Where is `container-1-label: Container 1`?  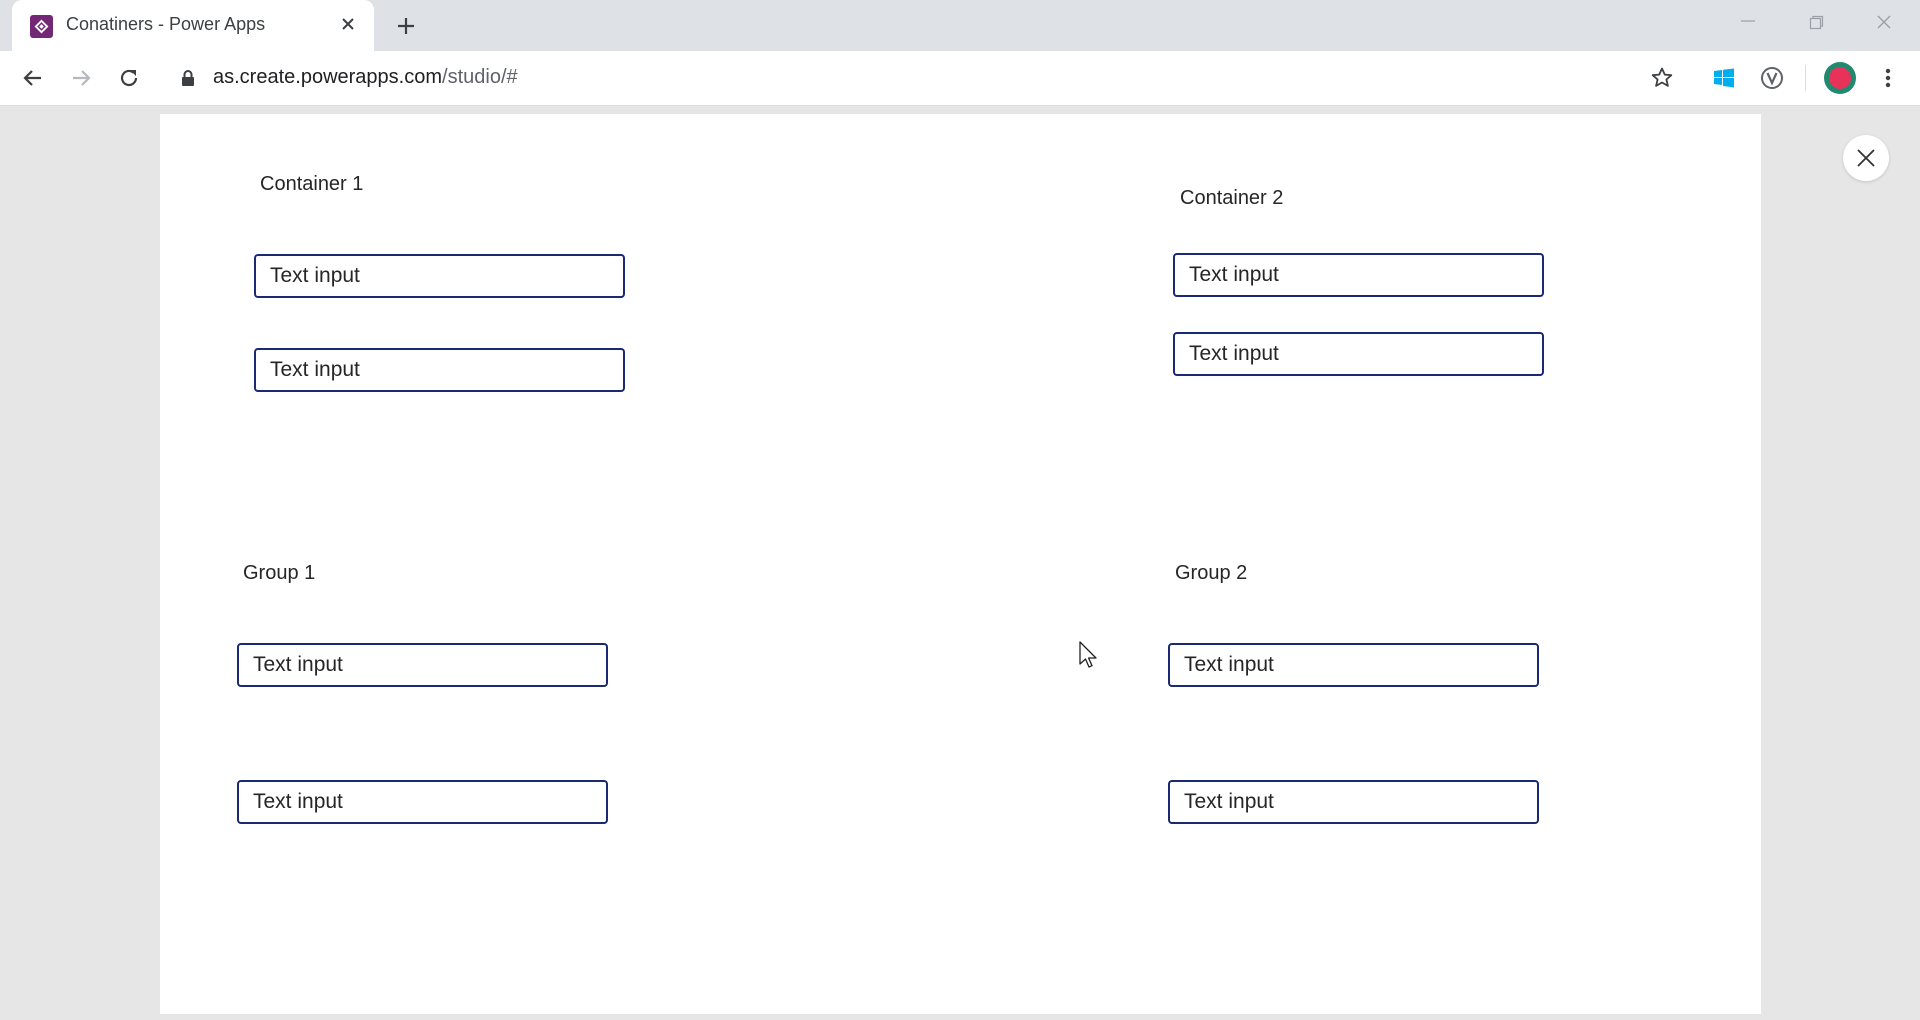 container-1-label: Container 1 is located at coordinates (312, 184).